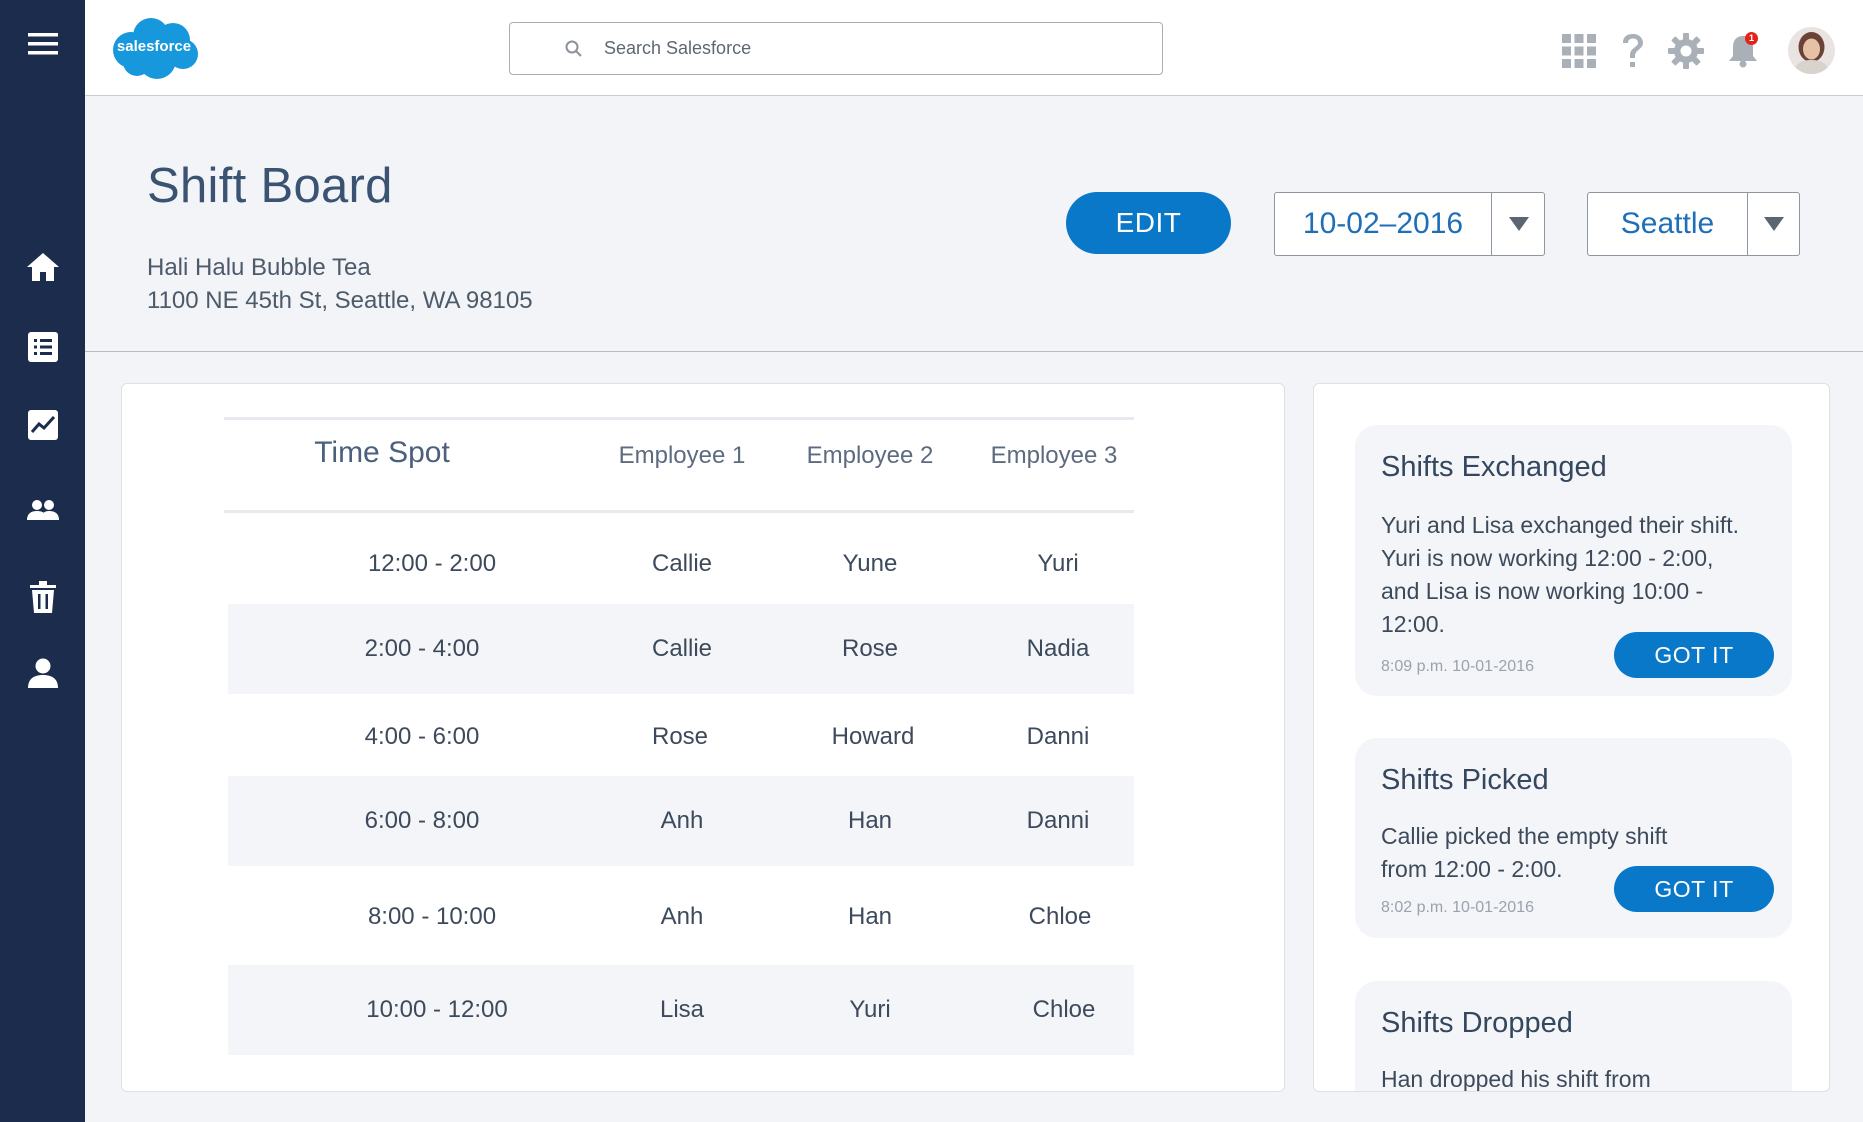 The image size is (1863, 1122). I want to click on search-placeholder: Search Salesforce, so click(678, 48).